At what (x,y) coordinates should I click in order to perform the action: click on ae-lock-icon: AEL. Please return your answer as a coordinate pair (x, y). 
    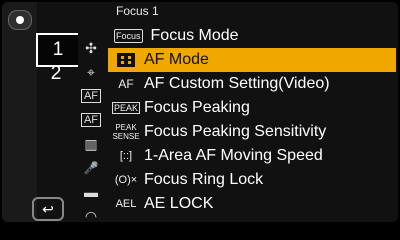
    Looking at the image, I should click on (126, 204).